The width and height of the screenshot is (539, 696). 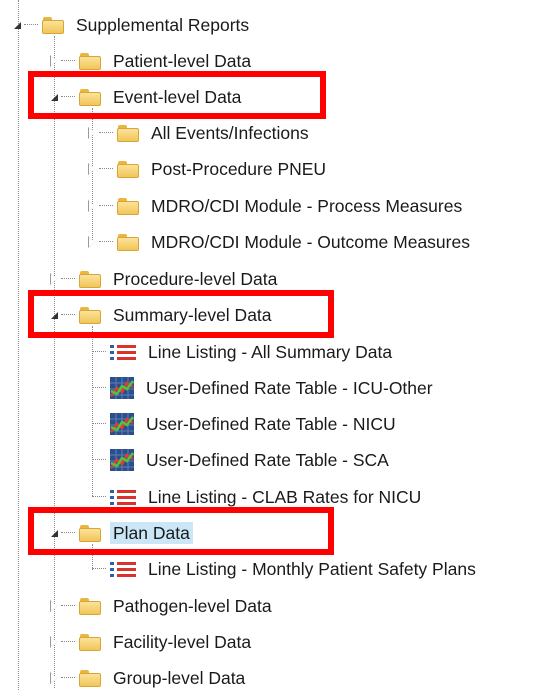 I want to click on tree-node-label: Line Listing - All Summary Data, so click(x=270, y=352).